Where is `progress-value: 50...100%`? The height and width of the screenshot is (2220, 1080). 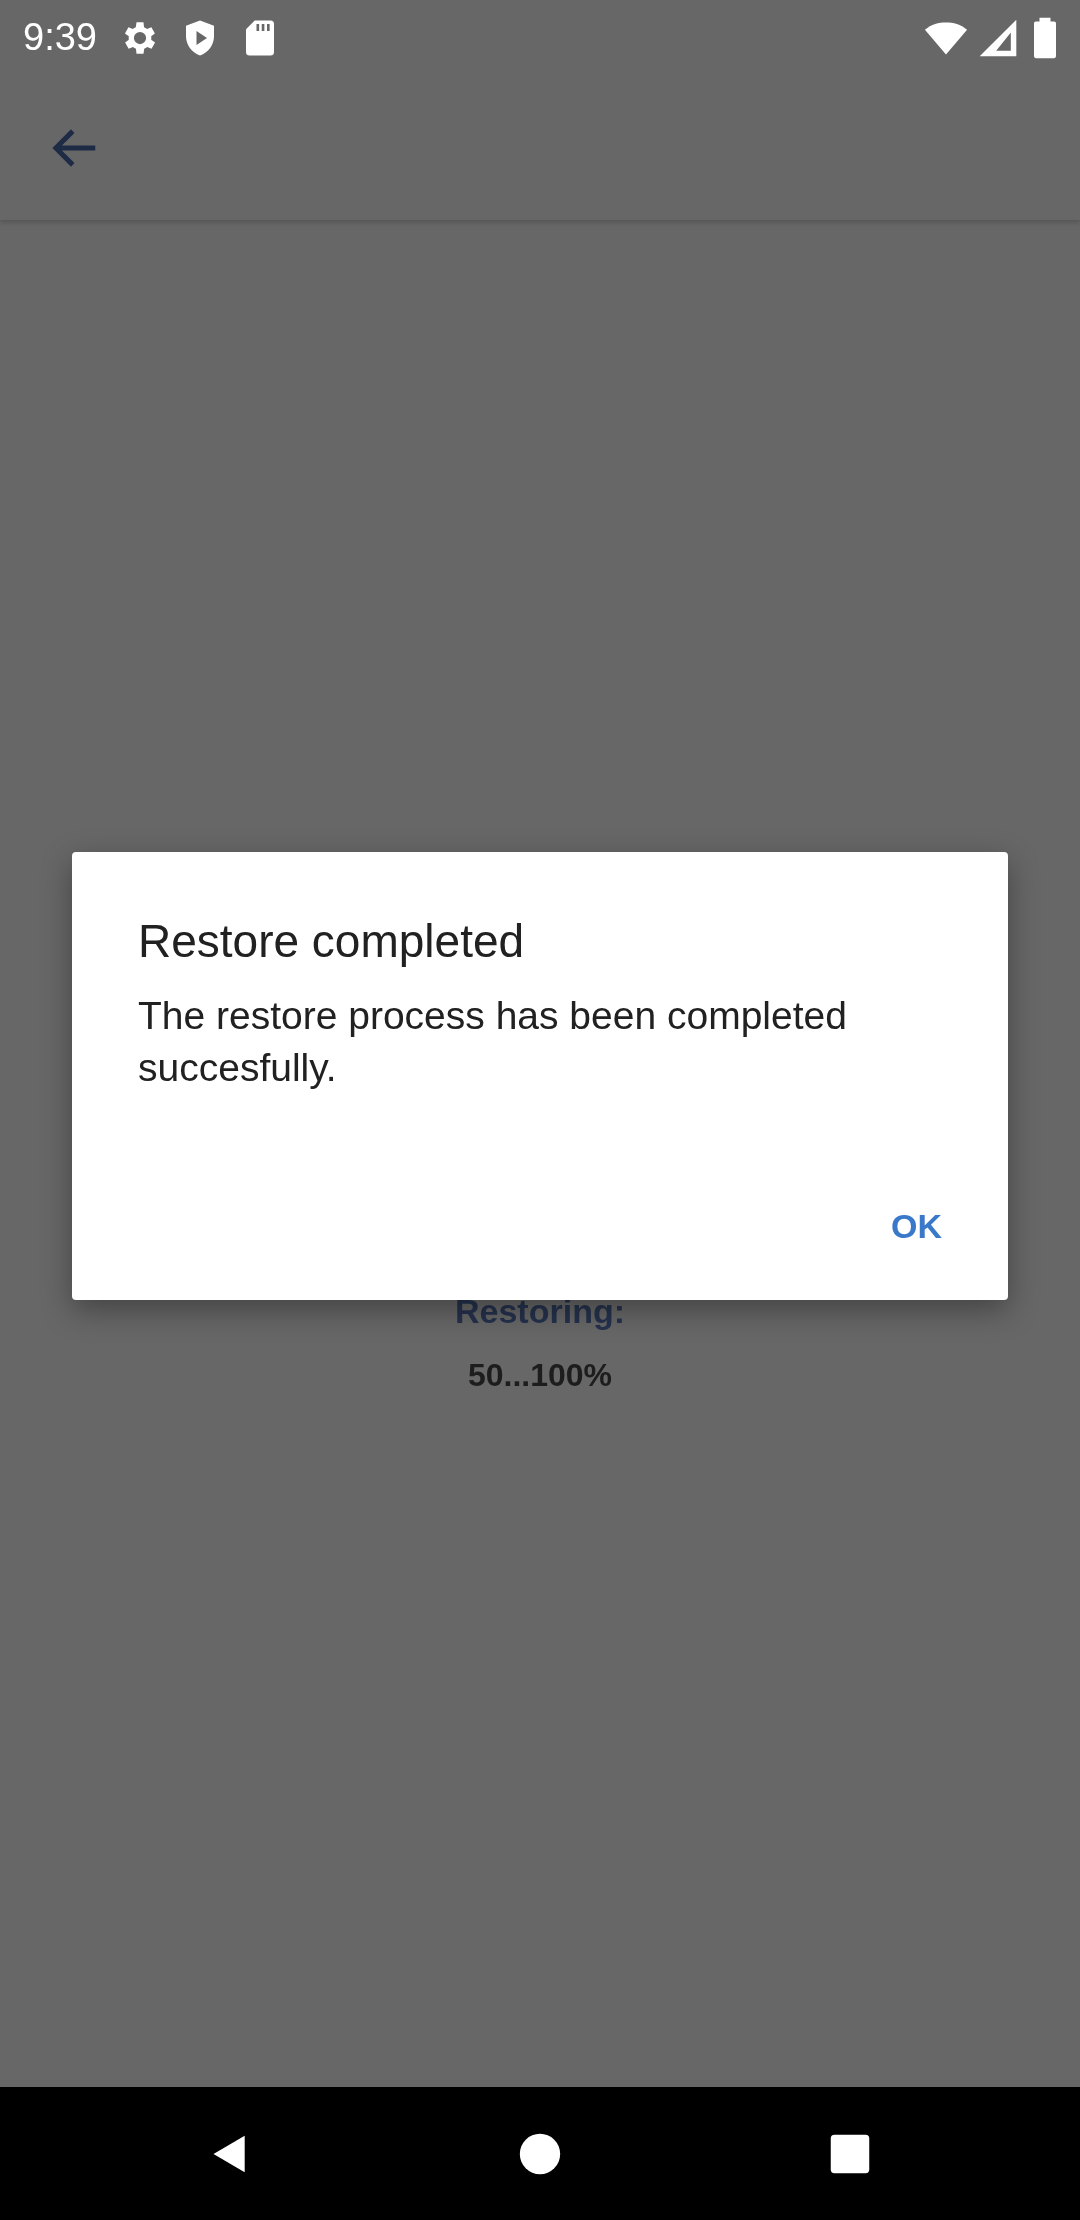 progress-value: 50...100% is located at coordinates (540, 1375).